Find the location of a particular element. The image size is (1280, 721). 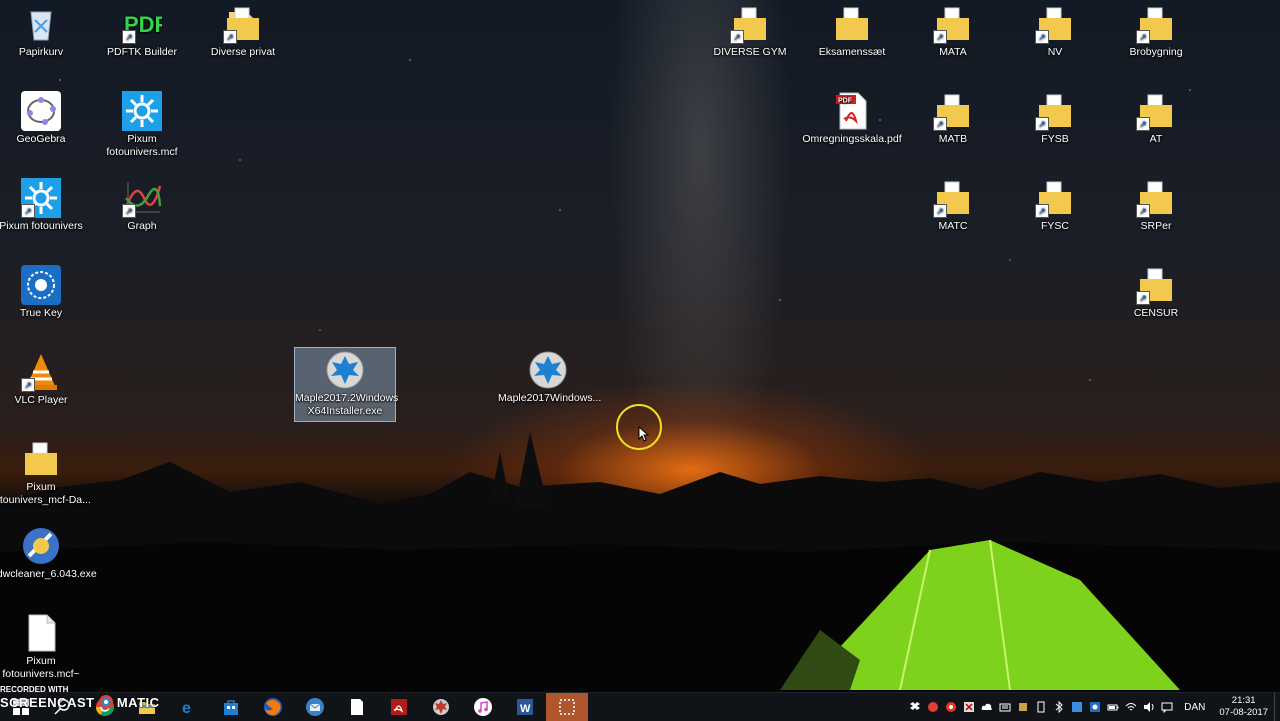

desktop-icon-label: Pixum fotounivers.mcf~ is located at coordinates (41, 667).